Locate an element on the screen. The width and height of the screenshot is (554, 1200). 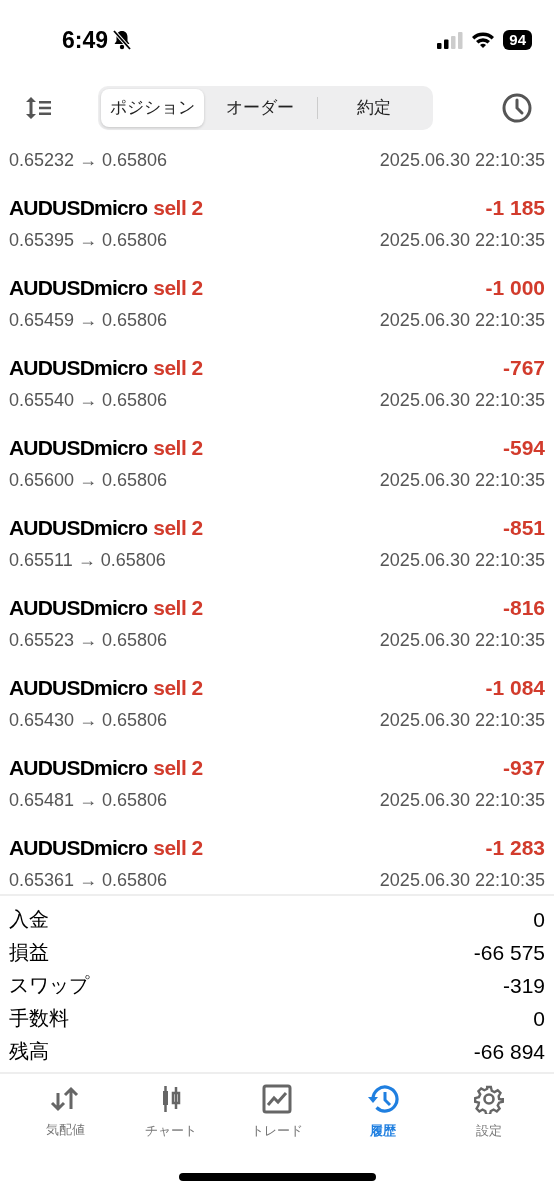
price-range: 0.65511 → 0.65806 is located at coordinates (87, 560).